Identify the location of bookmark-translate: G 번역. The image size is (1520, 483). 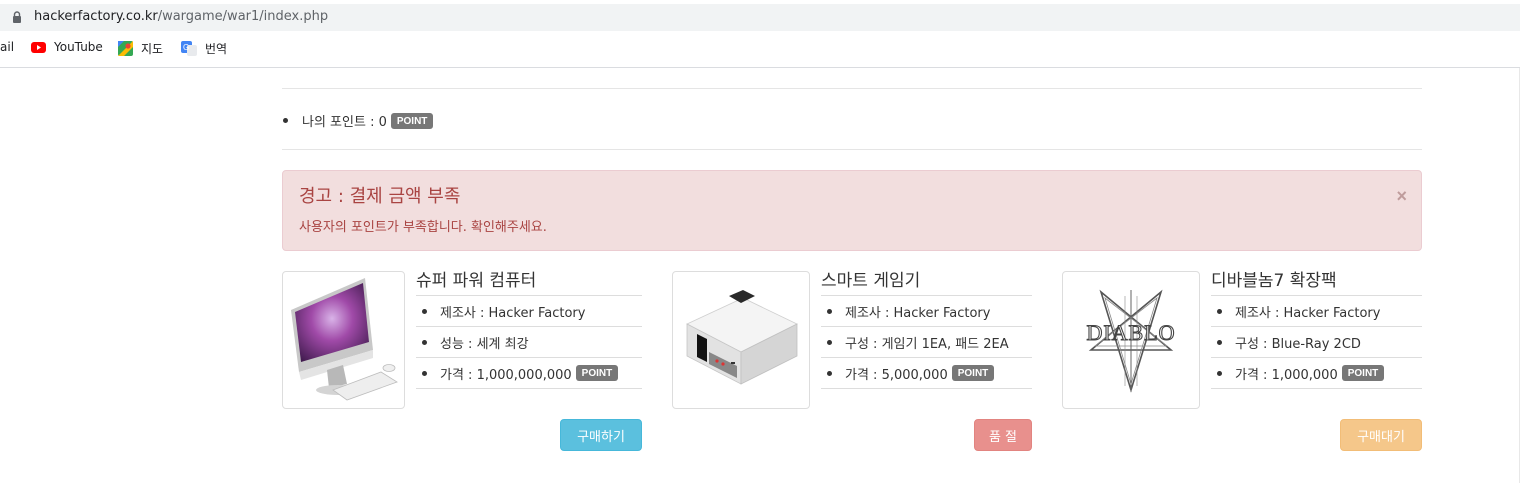
(204, 48).